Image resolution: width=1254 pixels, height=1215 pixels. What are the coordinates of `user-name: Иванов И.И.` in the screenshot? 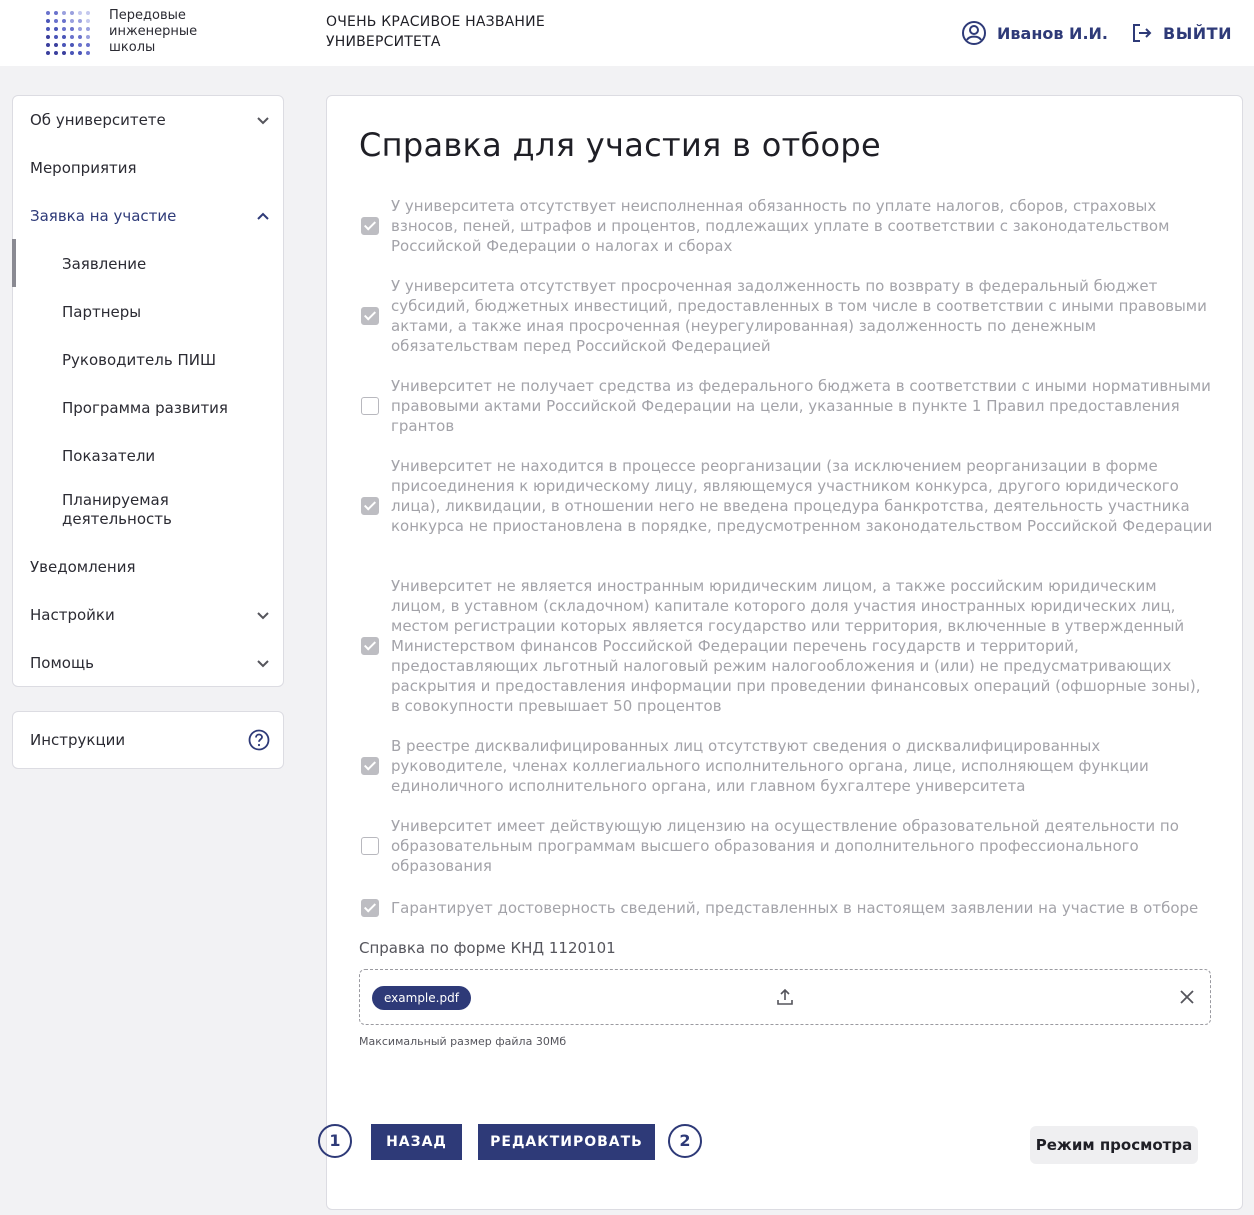 It's located at (1052, 33).